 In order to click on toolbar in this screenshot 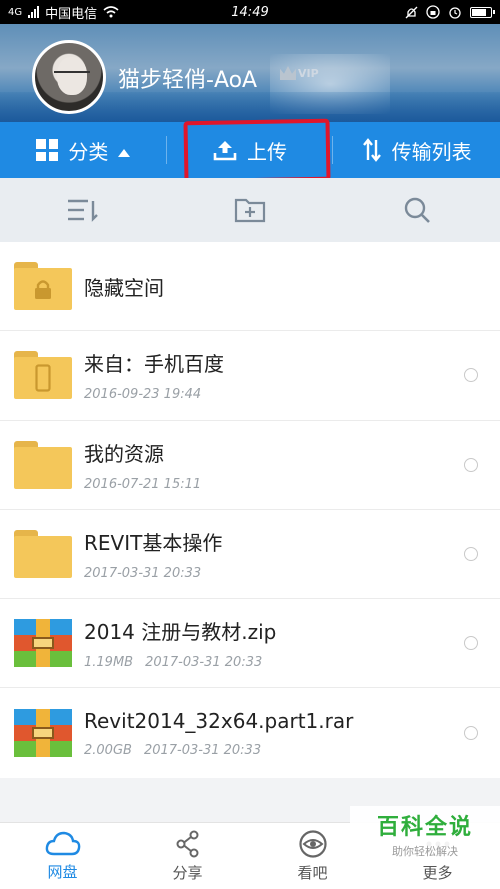, I will do `click(250, 210)`.